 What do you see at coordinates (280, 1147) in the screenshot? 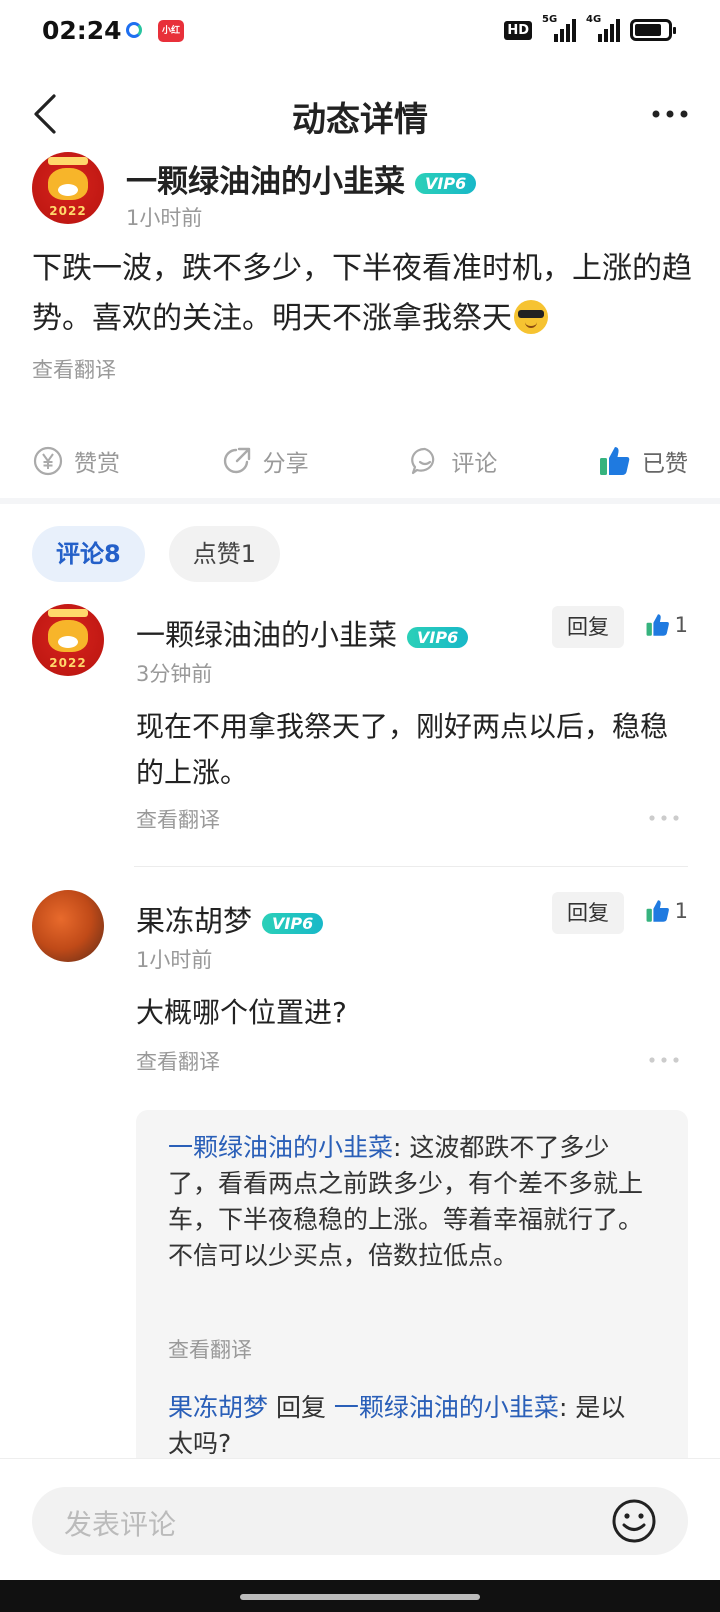
I see `reply-author-link: 一颗绿油油的小韭菜` at bounding box center [280, 1147].